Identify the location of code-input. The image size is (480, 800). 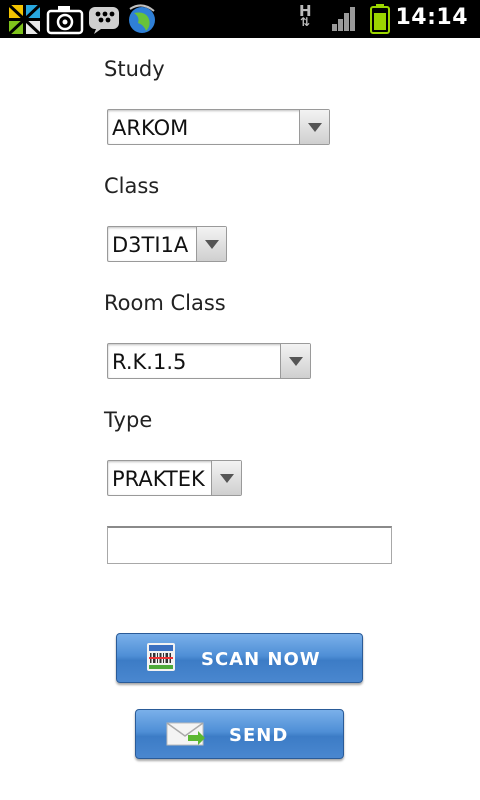
(249, 545).